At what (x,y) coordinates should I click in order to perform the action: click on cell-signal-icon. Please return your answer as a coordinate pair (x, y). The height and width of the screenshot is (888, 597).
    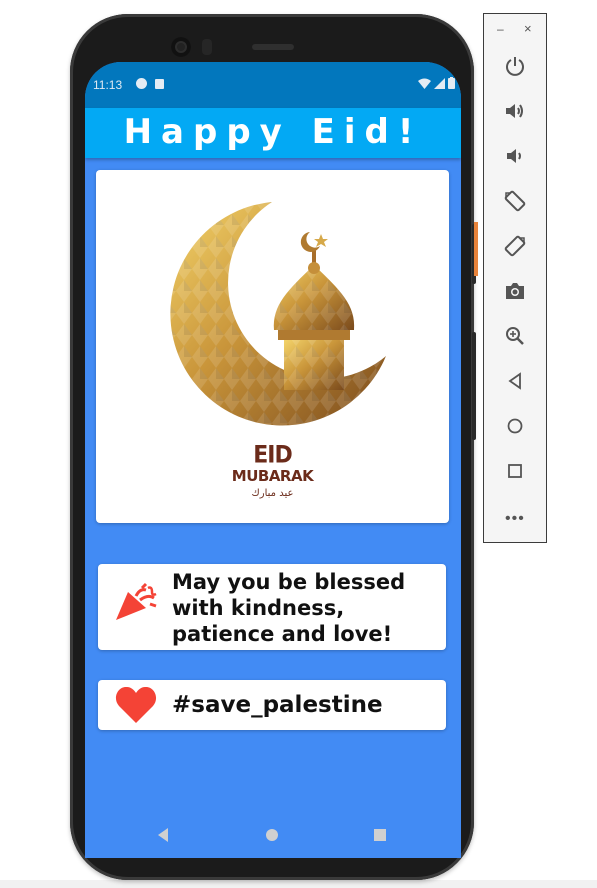
    Looking at the image, I should click on (439, 83).